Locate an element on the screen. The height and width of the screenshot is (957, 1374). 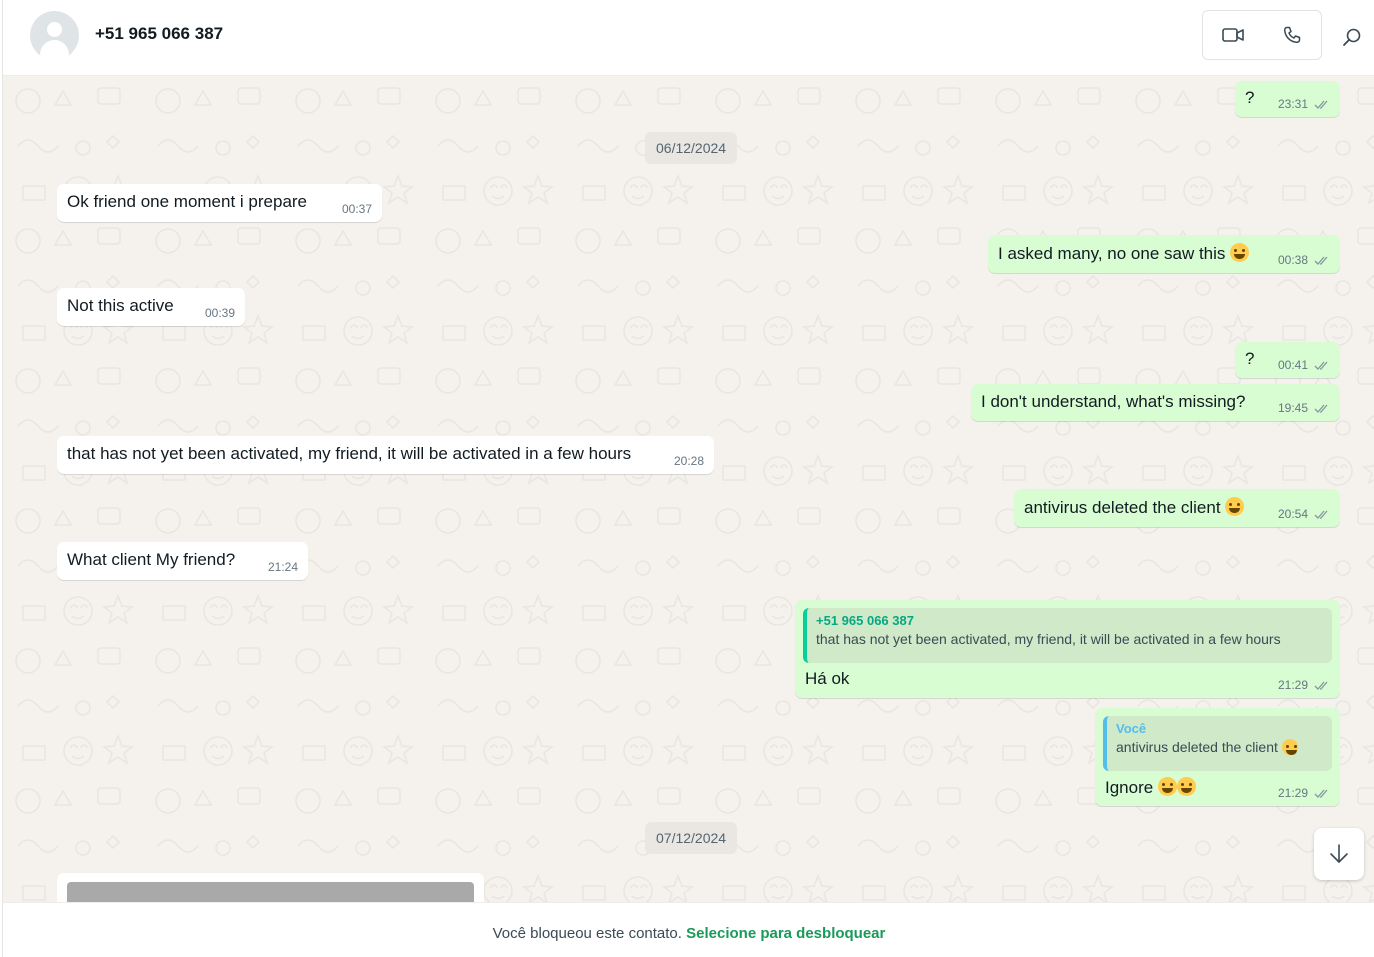
quoted-author: +51 965 066 387 is located at coordinates (865, 620).